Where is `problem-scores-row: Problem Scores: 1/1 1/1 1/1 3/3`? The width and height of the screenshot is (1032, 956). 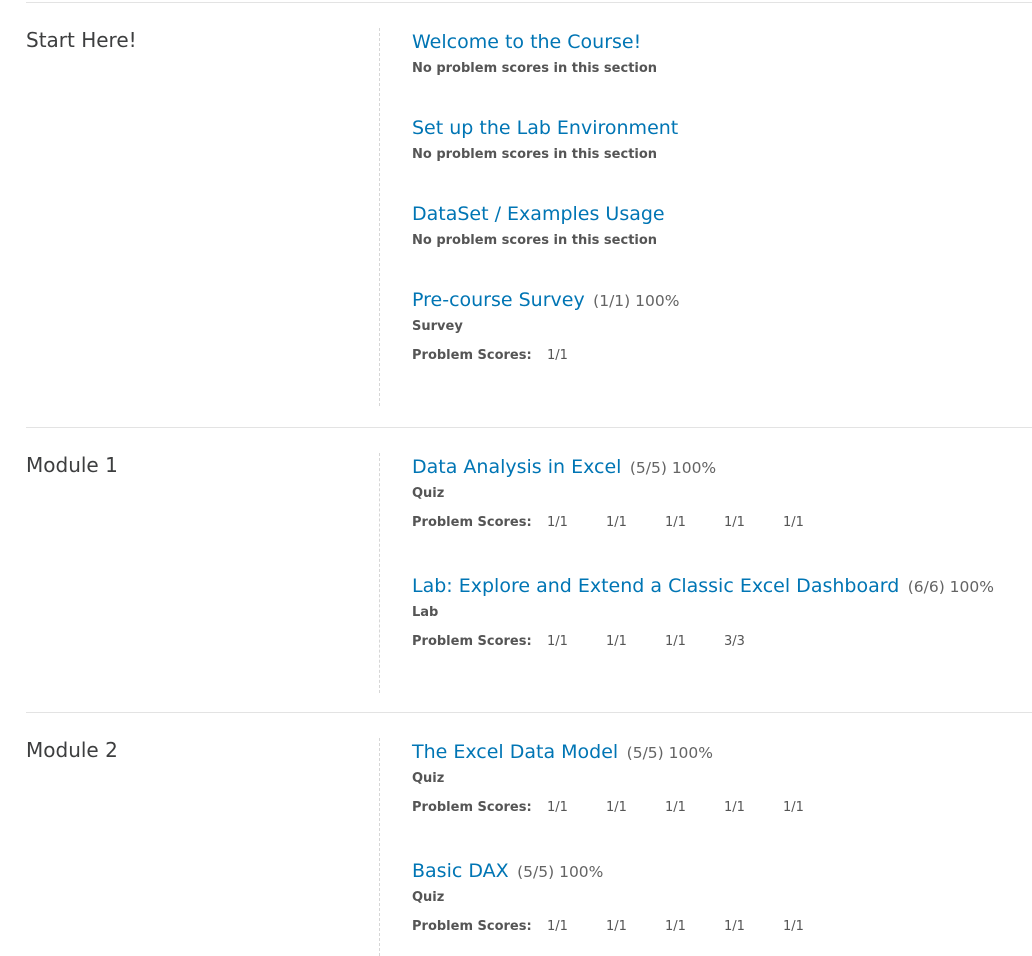
problem-scores-row: Problem Scores: 1/1 1/1 1/1 3/3 is located at coordinates (703, 642).